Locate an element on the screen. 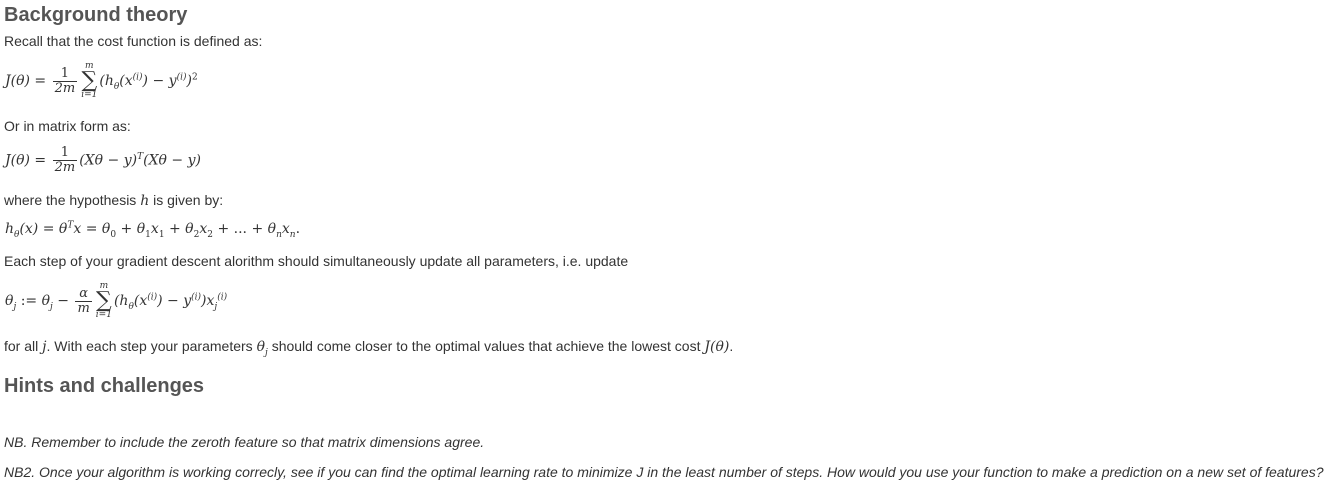 The width and height of the screenshot is (1328, 493). hypothesis-intro-post: is given by: is located at coordinates (188, 200).